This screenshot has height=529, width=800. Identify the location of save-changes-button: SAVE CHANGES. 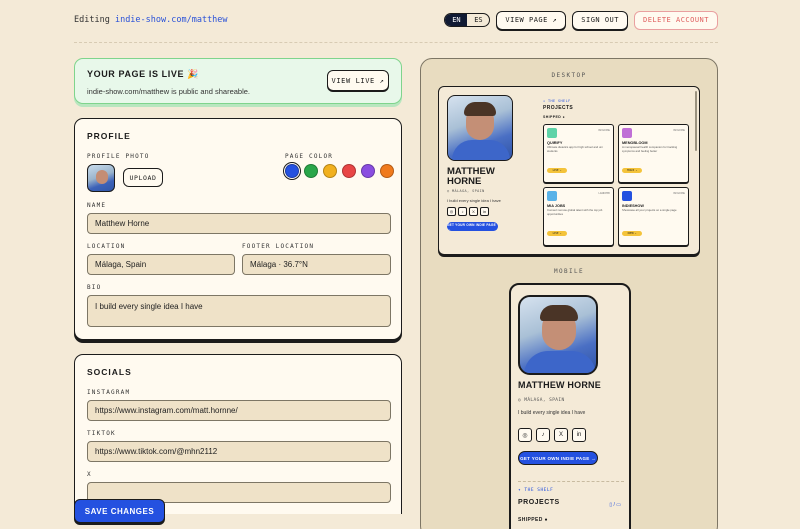
(119, 511).